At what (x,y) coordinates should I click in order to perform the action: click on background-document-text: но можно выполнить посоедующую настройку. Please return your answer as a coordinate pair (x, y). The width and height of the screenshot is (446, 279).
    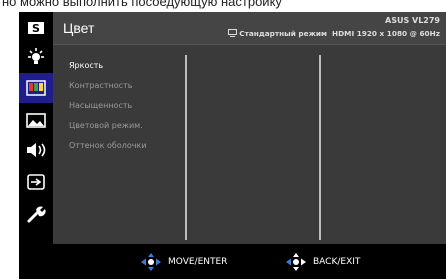
    Looking at the image, I should click on (223, 6).